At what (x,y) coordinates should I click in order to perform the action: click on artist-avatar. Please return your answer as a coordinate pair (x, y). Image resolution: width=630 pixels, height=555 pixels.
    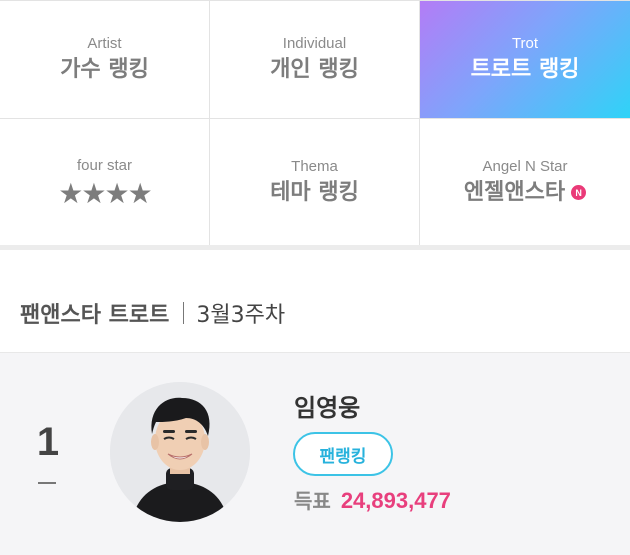
    Looking at the image, I should click on (180, 452).